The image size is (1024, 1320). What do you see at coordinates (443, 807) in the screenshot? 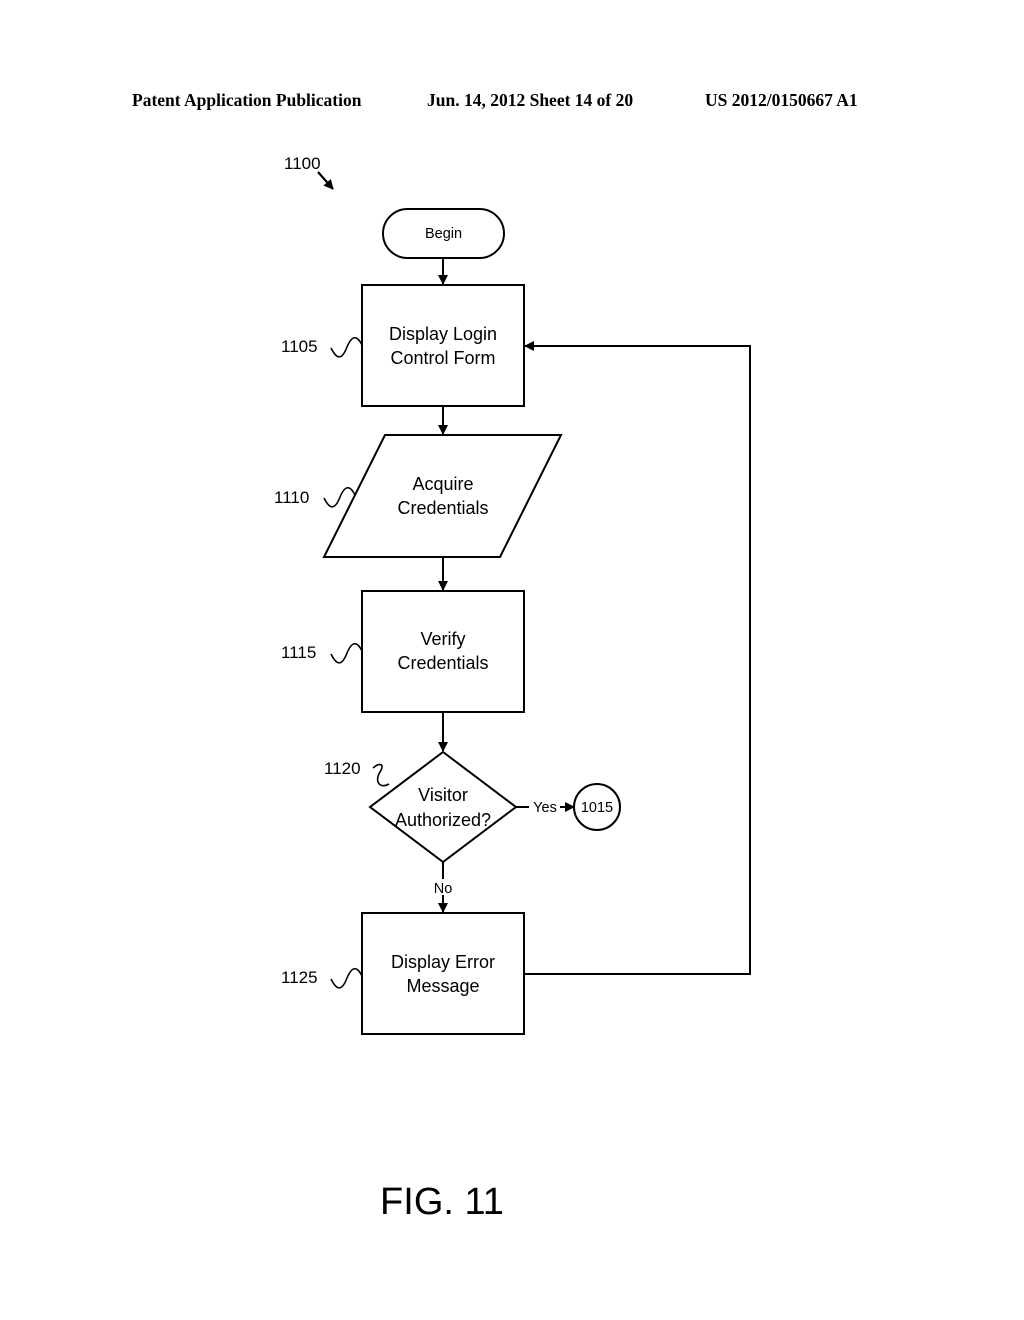
I see `decision-shape` at bounding box center [443, 807].